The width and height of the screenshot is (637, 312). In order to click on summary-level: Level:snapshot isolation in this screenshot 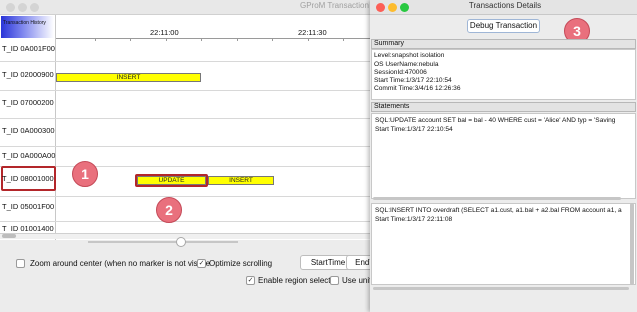, I will do `click(409, 55)`.